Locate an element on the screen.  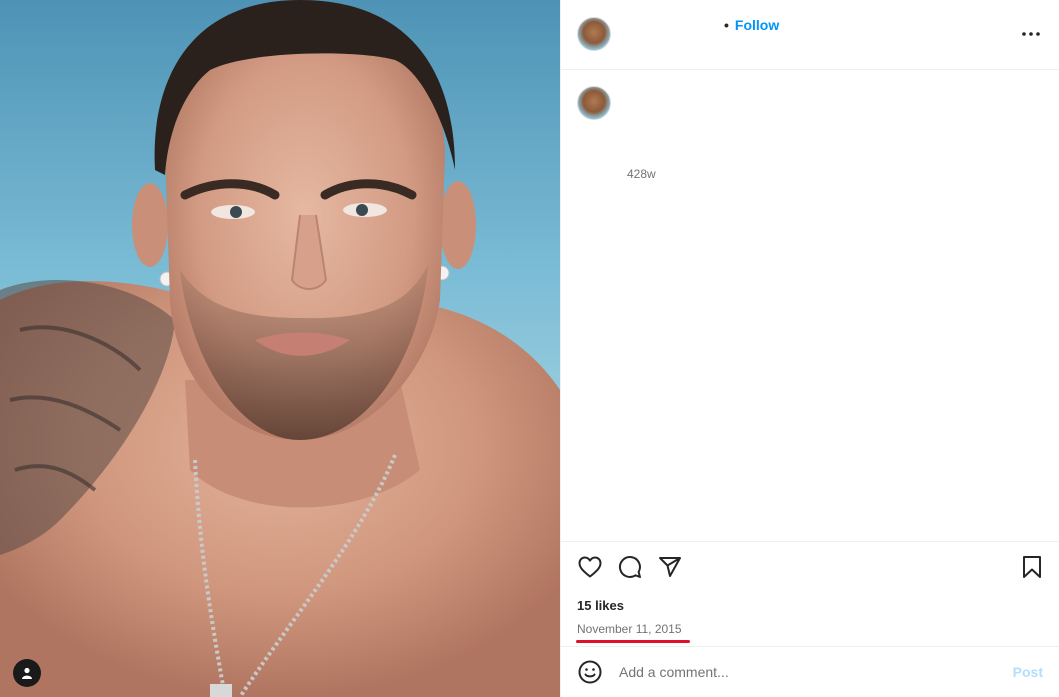
share-icon is located at coordinates (670, 567).